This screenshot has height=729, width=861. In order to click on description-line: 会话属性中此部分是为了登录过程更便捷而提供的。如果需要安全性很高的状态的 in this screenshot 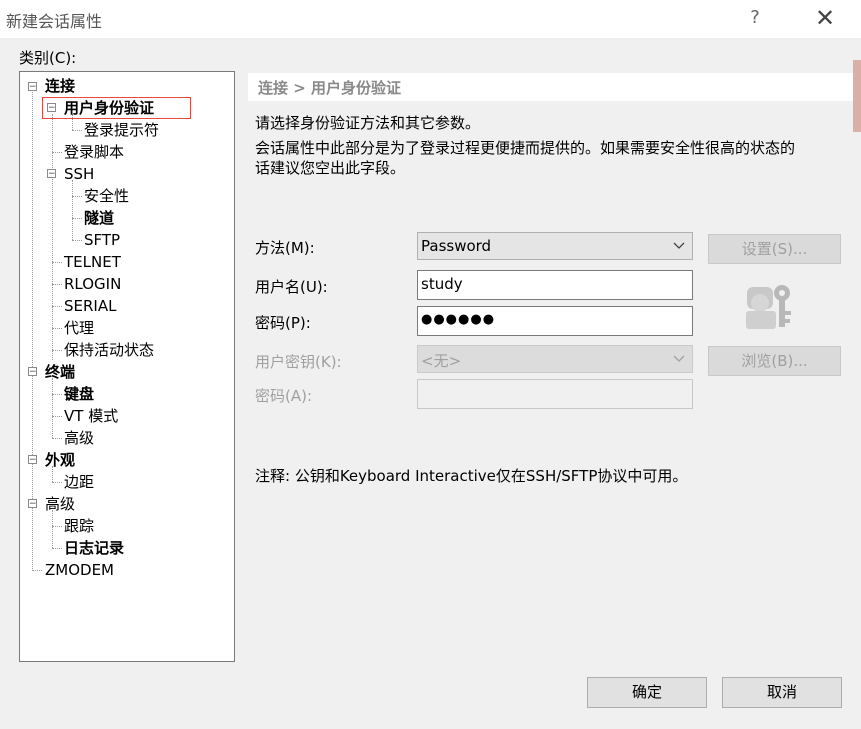, I will do `click(525, 148)`.